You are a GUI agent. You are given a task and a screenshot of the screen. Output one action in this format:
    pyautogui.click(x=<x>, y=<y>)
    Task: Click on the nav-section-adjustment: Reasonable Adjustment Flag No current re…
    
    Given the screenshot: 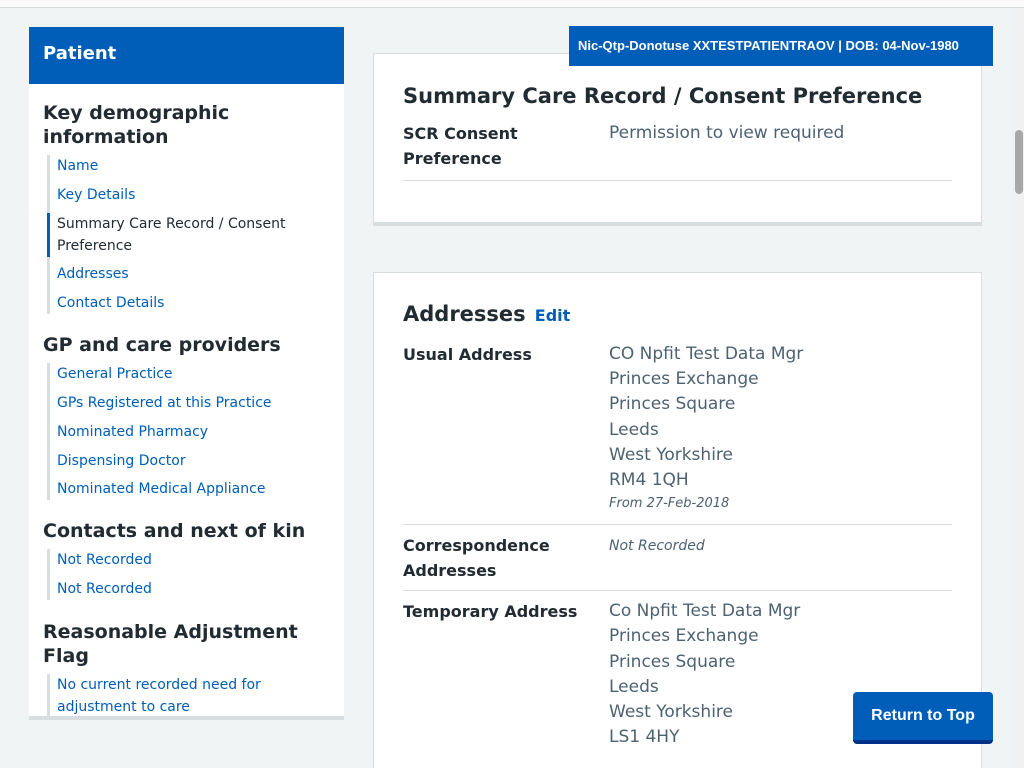 What is the action you would take?
    pyautogui.click(x=186, y=669)
    